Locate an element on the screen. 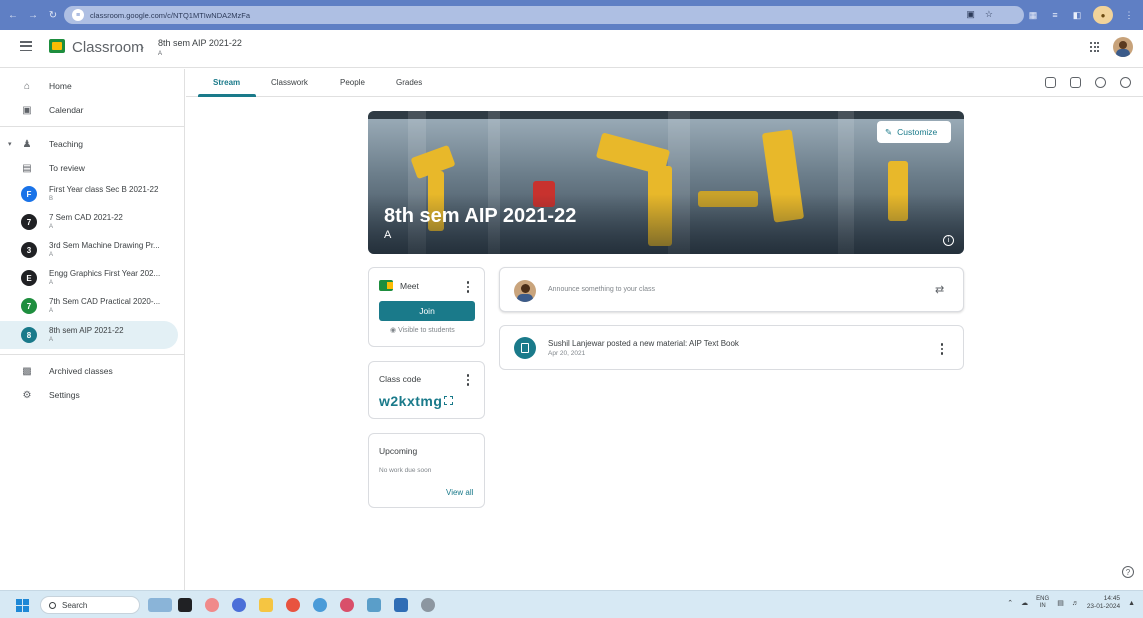 This screenshot has width=1143, height=618. meet-visibility: ◉ Visible to students is located at coordinates (422, 330).